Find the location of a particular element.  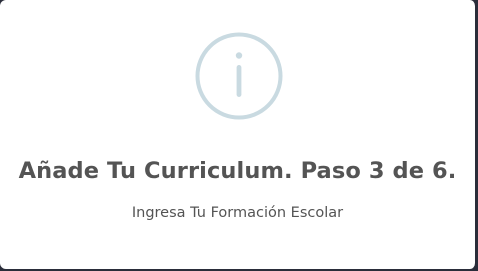

dialog-title: Añade Tu Curriculum. Paso 3 de 6. is located at coordinates (237, 171).